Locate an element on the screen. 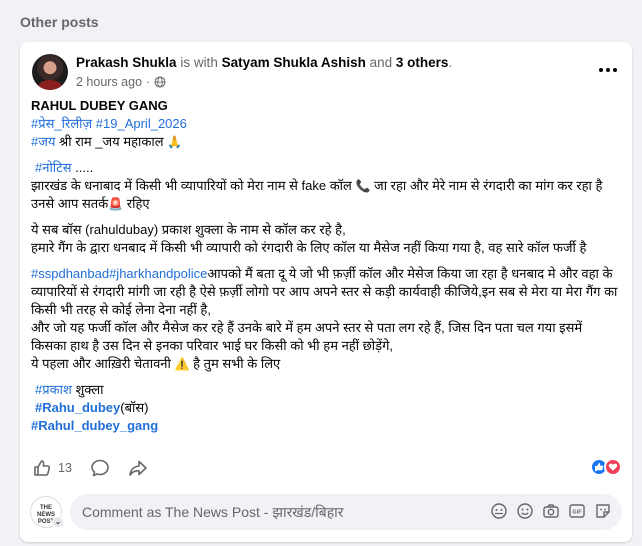  author-name: Prakash Shukla is located at coordinates (126, 62).